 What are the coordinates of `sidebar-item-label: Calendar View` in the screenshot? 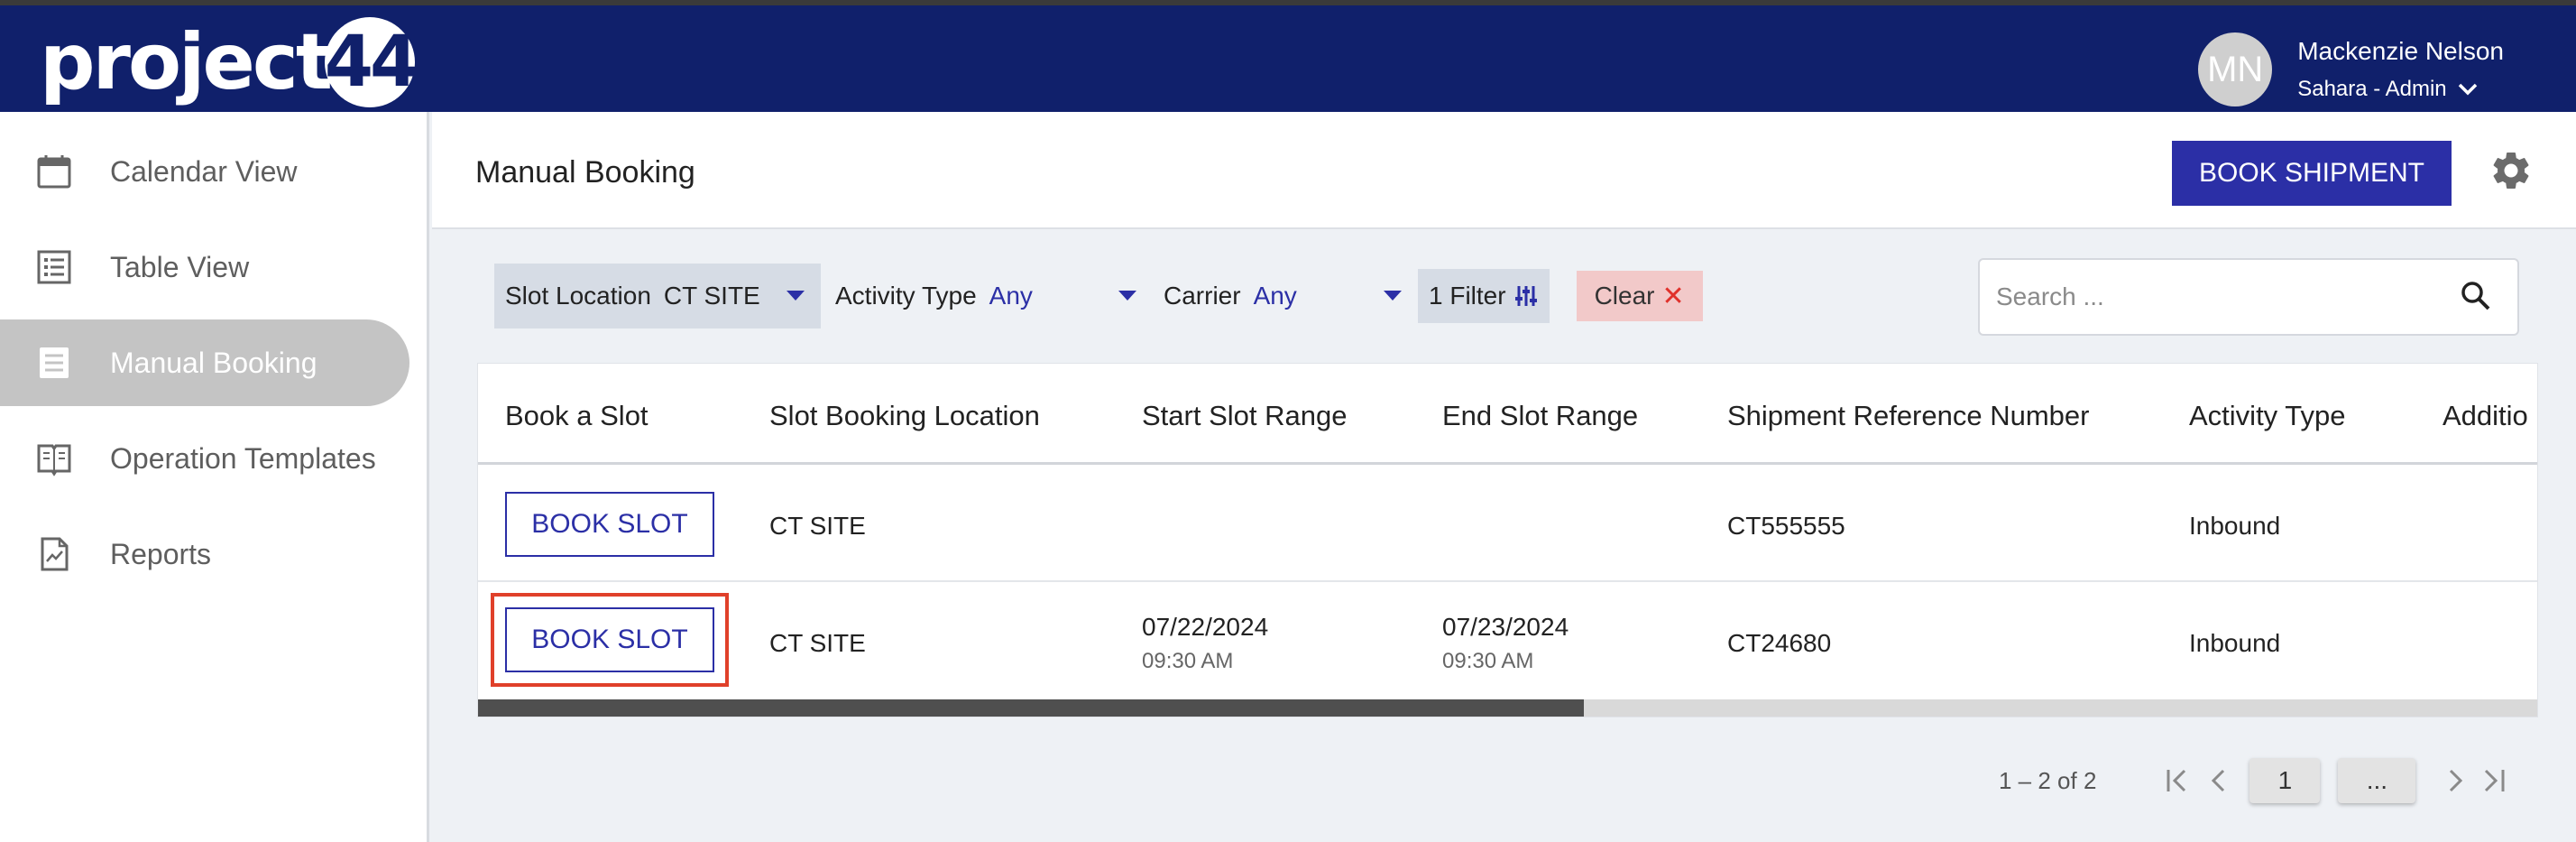 It's located at (204, 171).